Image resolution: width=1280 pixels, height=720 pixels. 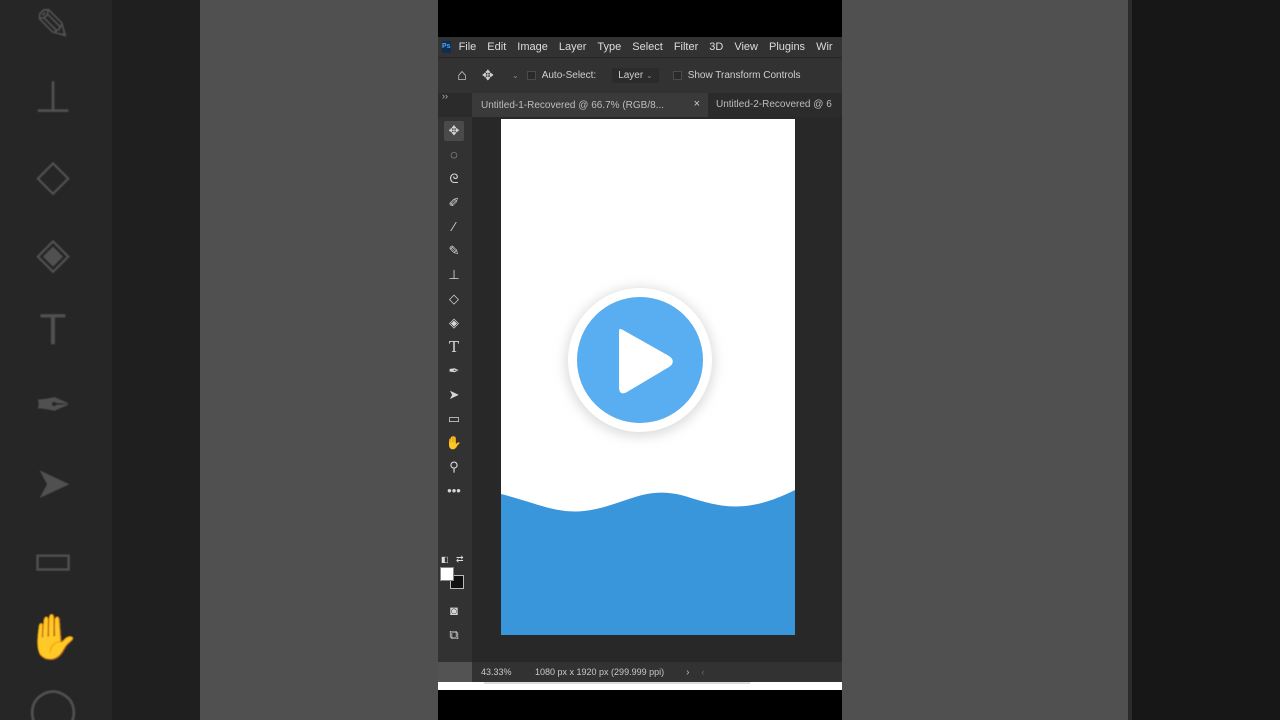 What do you see at coordinates (454, 179) in the screenshot?
I see `lasso-tool-icon: ᘓ` at bounding box center [454, 179].